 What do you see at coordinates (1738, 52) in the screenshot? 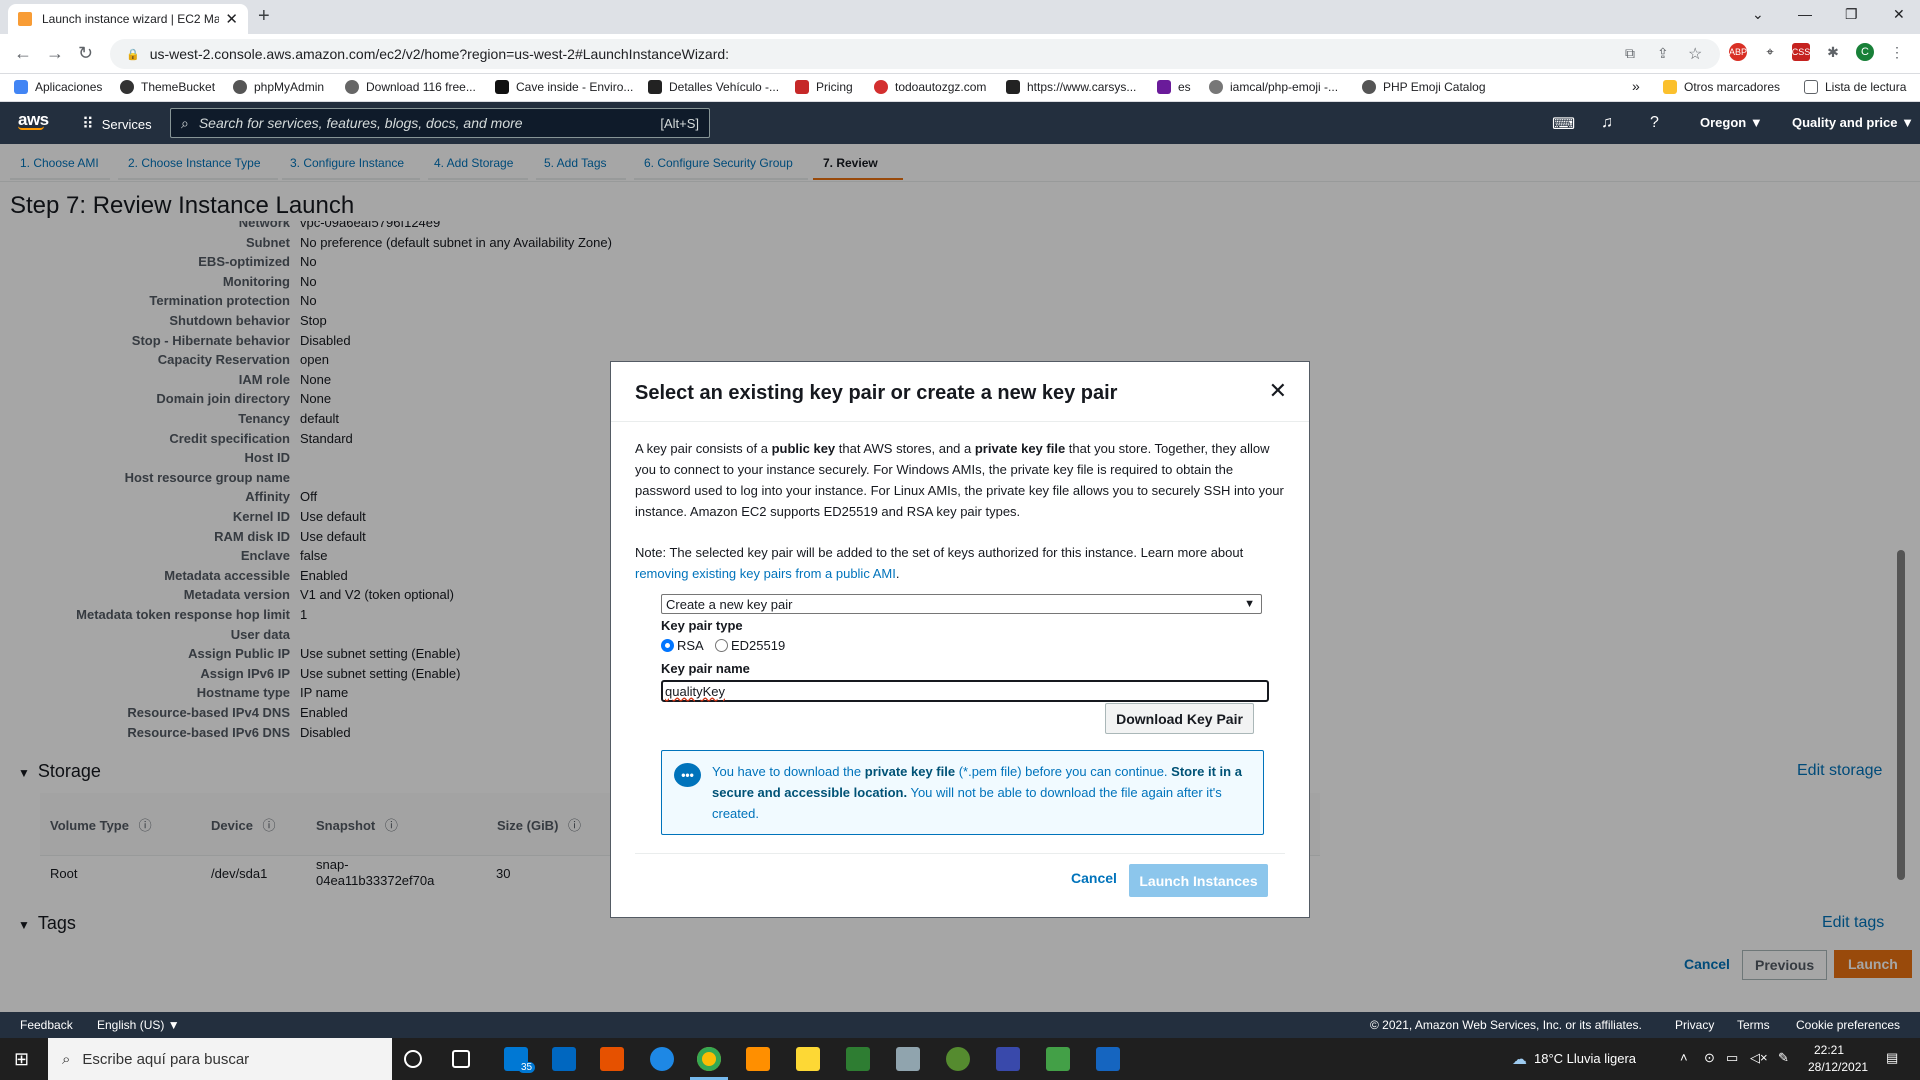
I see `adblock-extension-icon: ABP` at bounding box center [1738, 52].